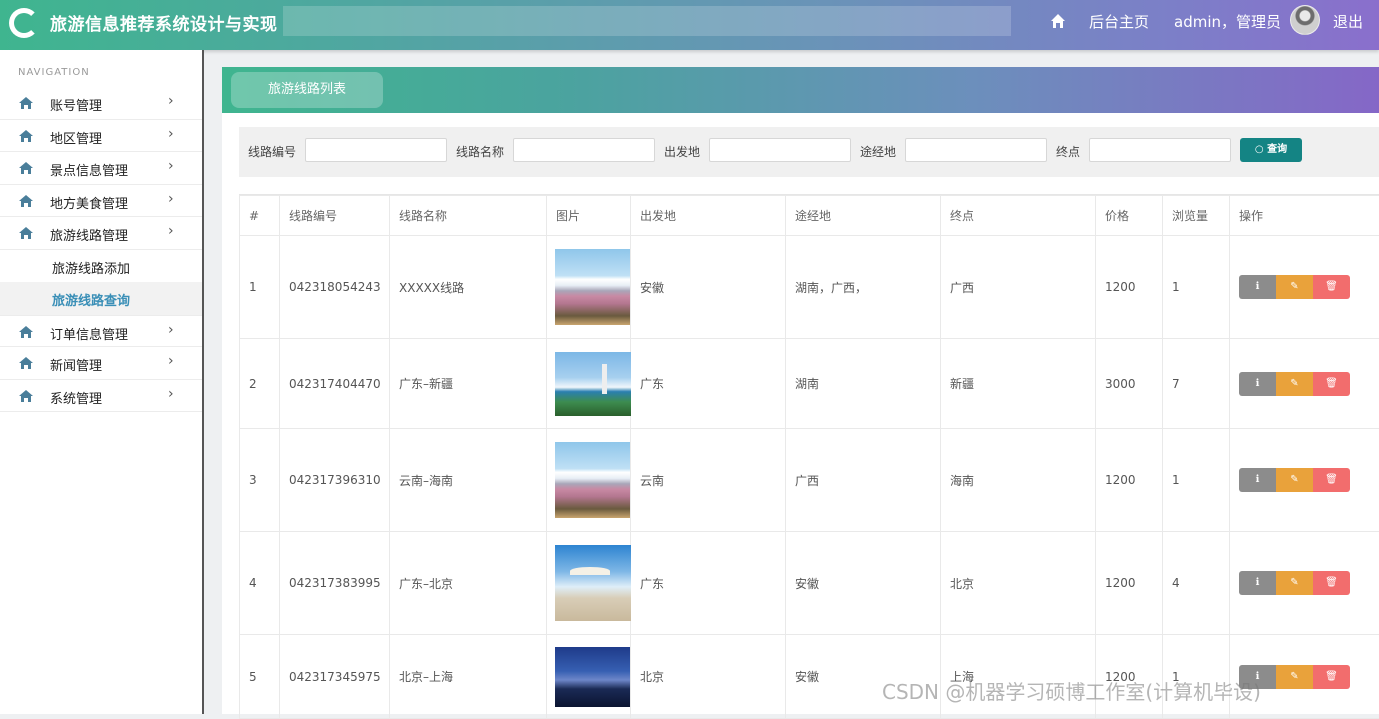 The image size is (1379, 719). What do you see at coordinates (1160, 150) in the screenshot?
I see `destination-input` at bounding box center [1160, 150].